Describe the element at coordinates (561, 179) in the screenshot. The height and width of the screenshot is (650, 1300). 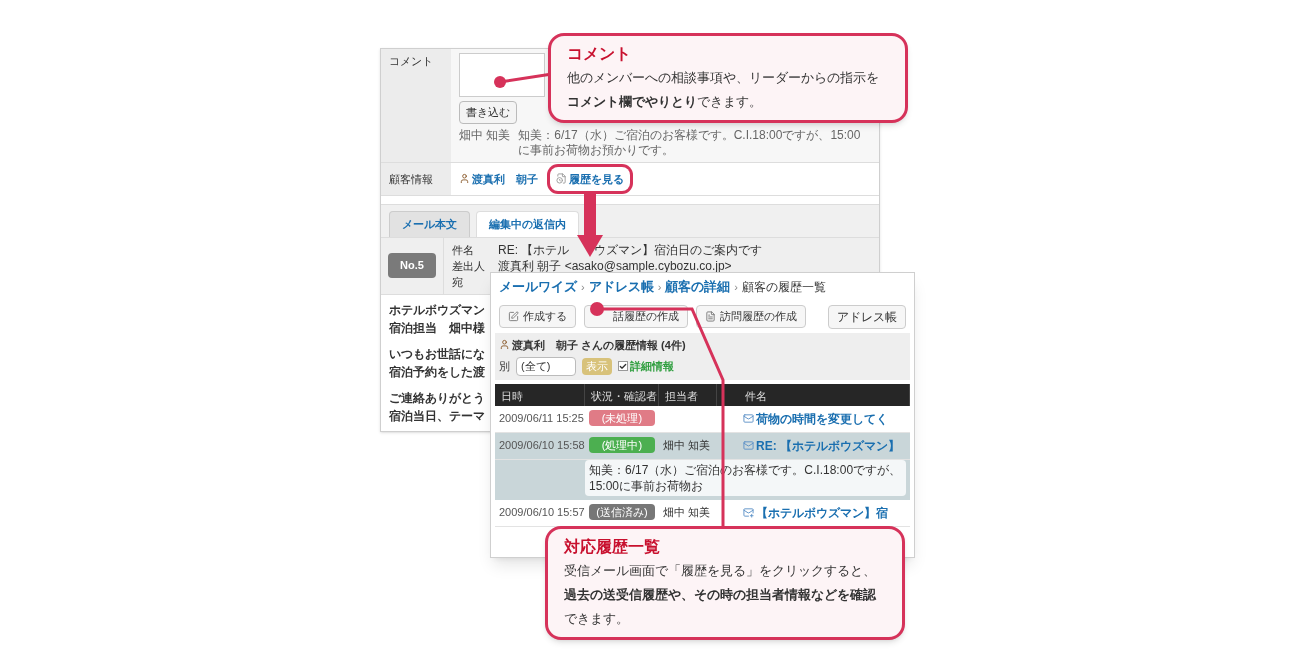
I see `document-clock-icon` at that location.